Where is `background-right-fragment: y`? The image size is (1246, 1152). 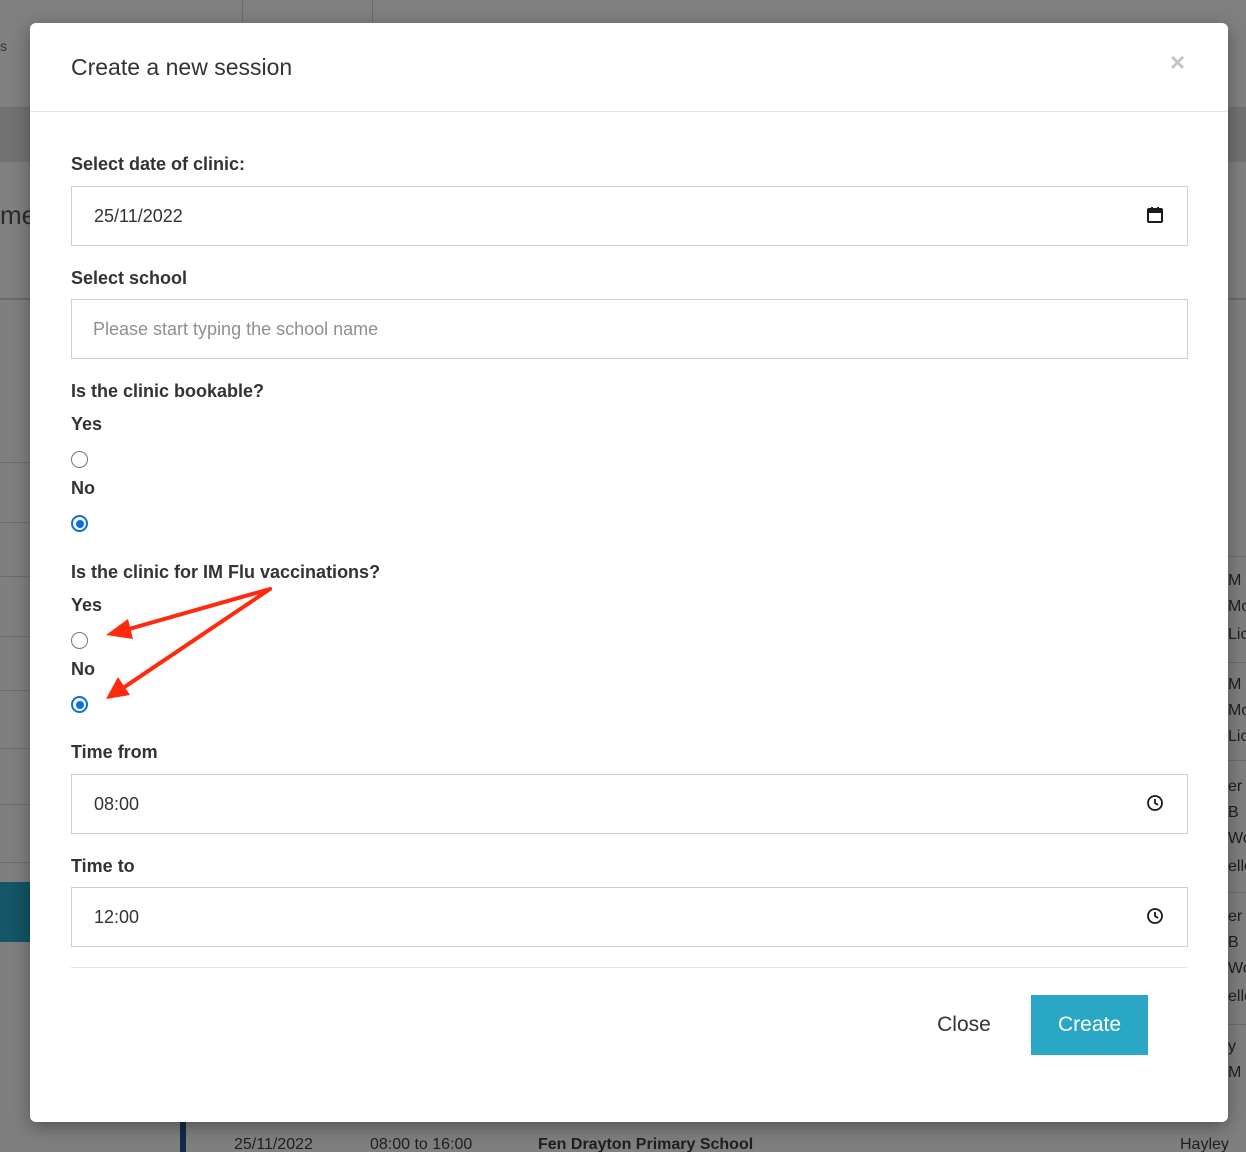 background-right-fragment: y is located at coordinates (1232, 1046).